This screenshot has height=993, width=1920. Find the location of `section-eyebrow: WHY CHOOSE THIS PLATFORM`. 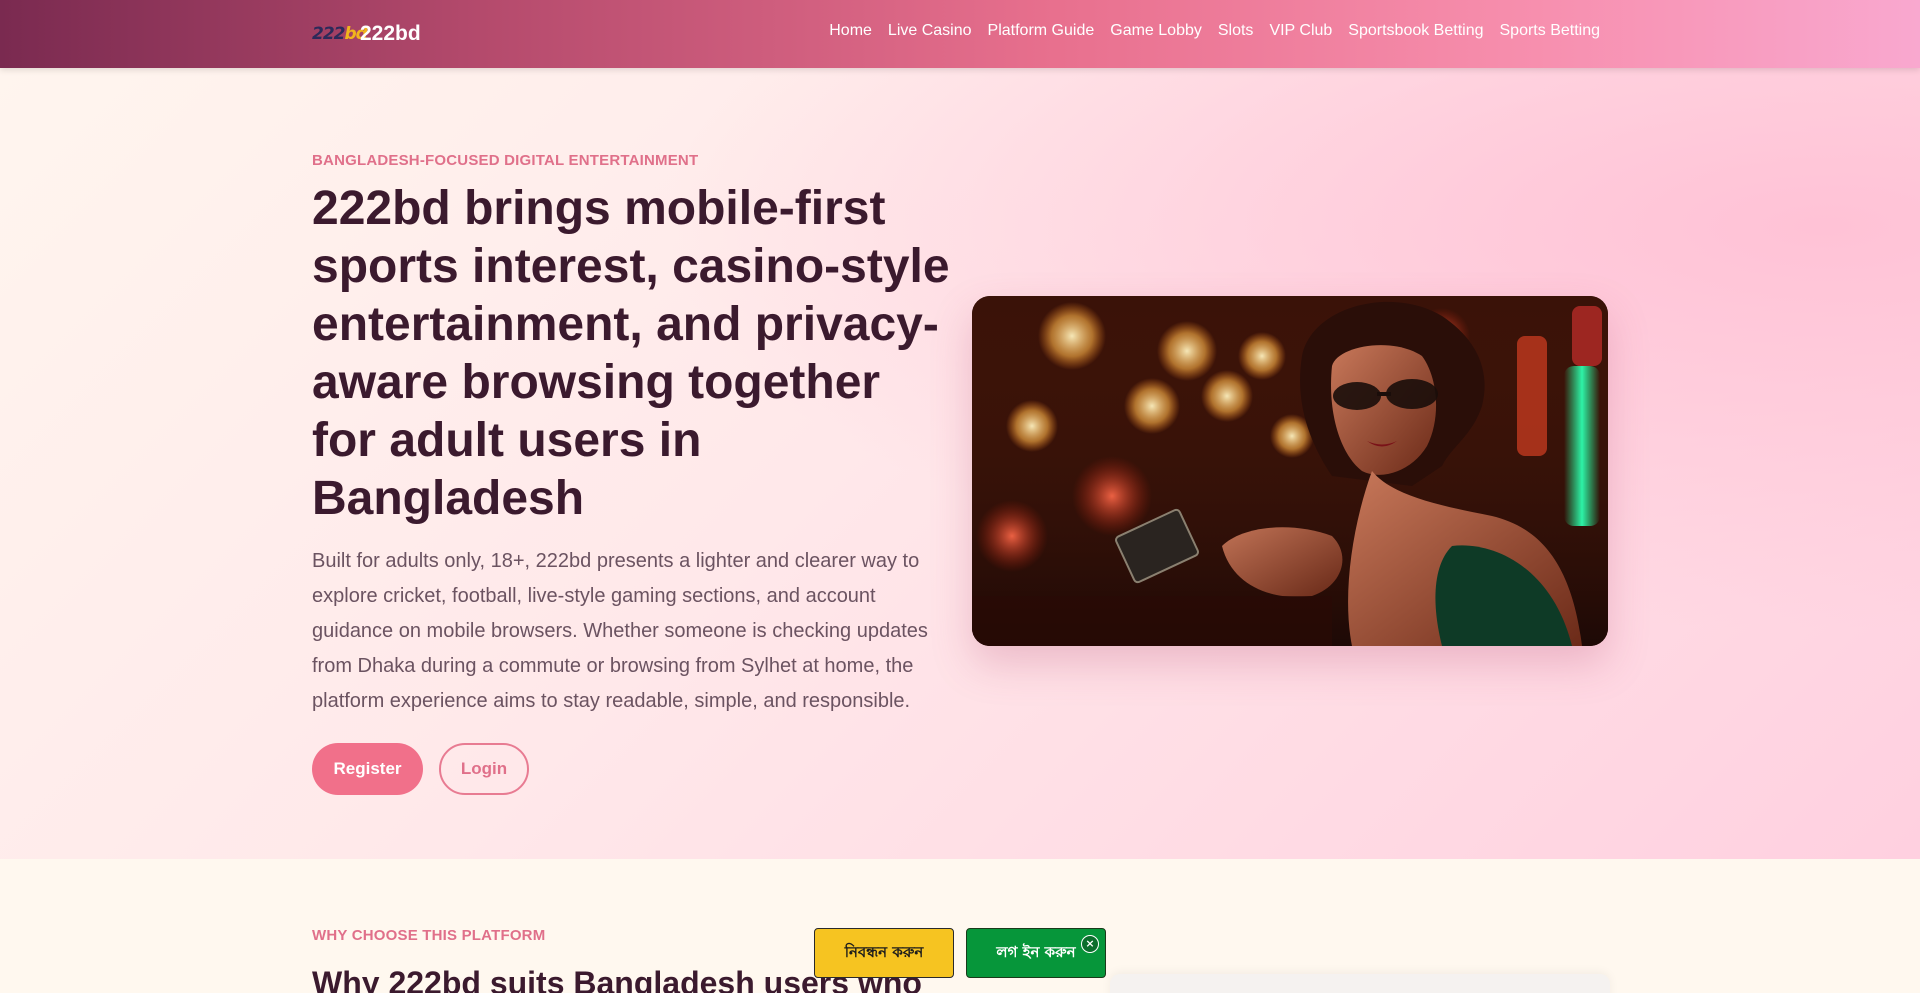

section-eyebrow: WHY CHOOSE THIS PLATFORM is located at coordinates (429, 935).